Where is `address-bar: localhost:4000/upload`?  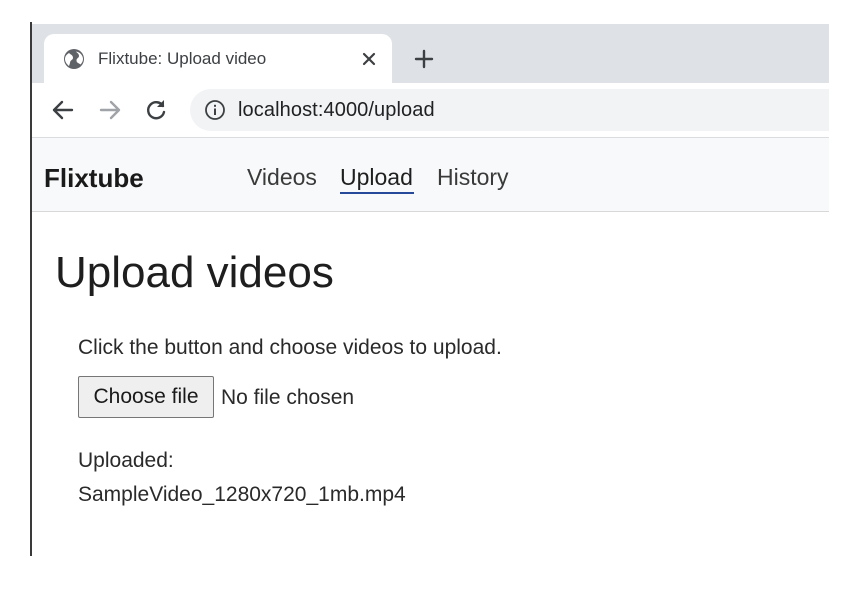
address-bar: localhost:4000/upload is located at coordinates (509, 110).